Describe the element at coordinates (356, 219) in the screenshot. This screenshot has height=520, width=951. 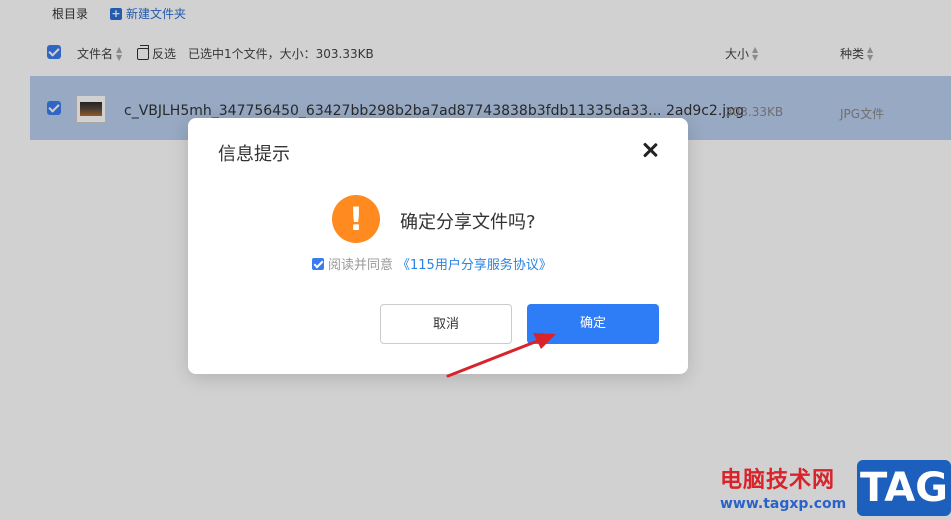
I see `warning-icon: !` at that location.